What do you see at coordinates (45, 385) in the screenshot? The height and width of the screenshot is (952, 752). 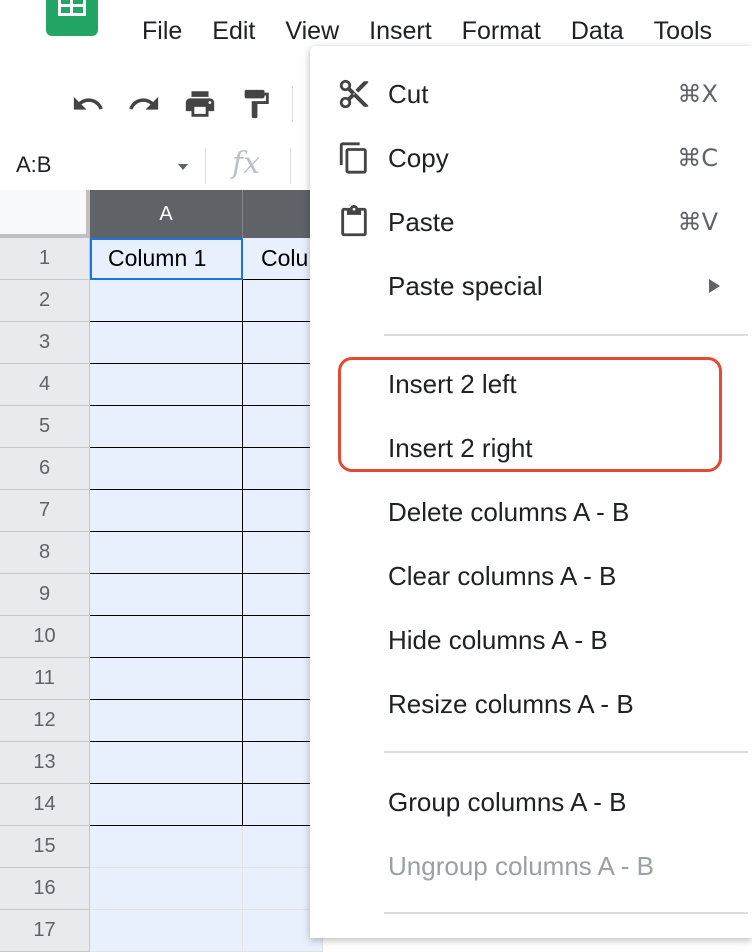 I see `row-header: 4` at bounding box center [45, 385].